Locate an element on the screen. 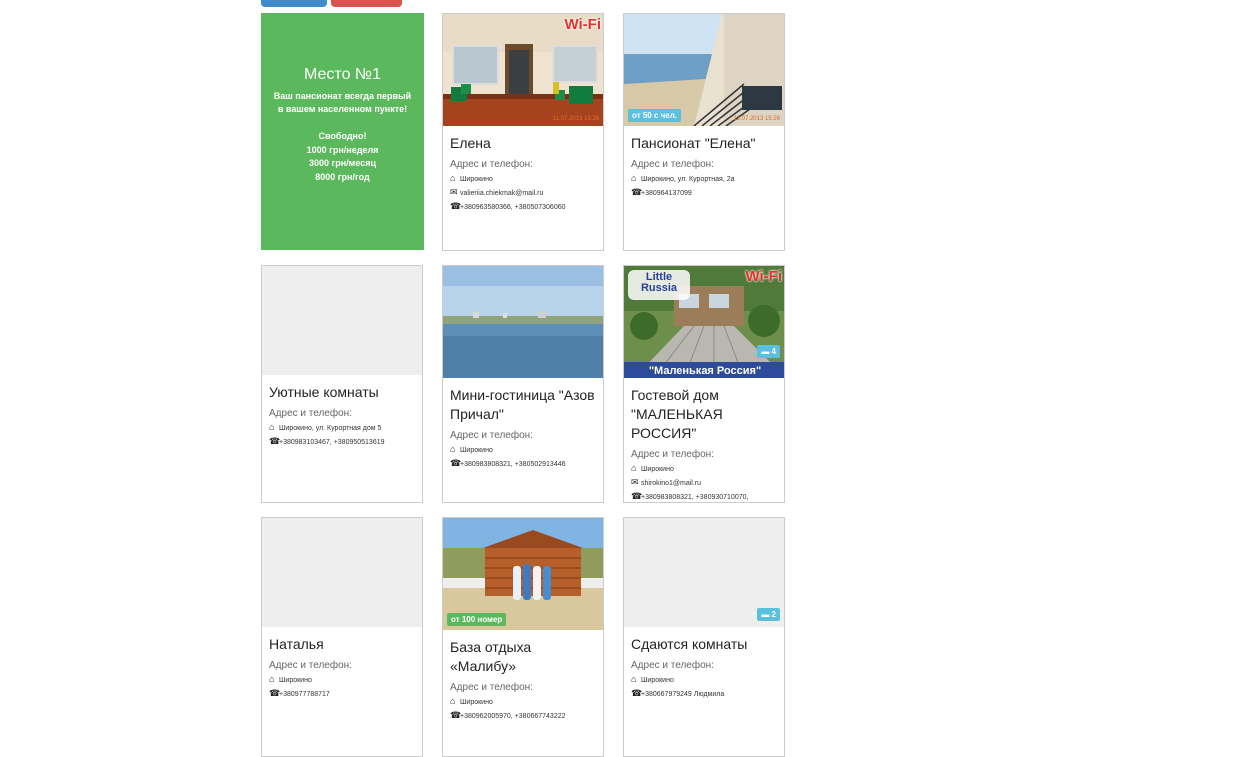  listing-photo: от 100 номер is located at coordinates (523, 574).